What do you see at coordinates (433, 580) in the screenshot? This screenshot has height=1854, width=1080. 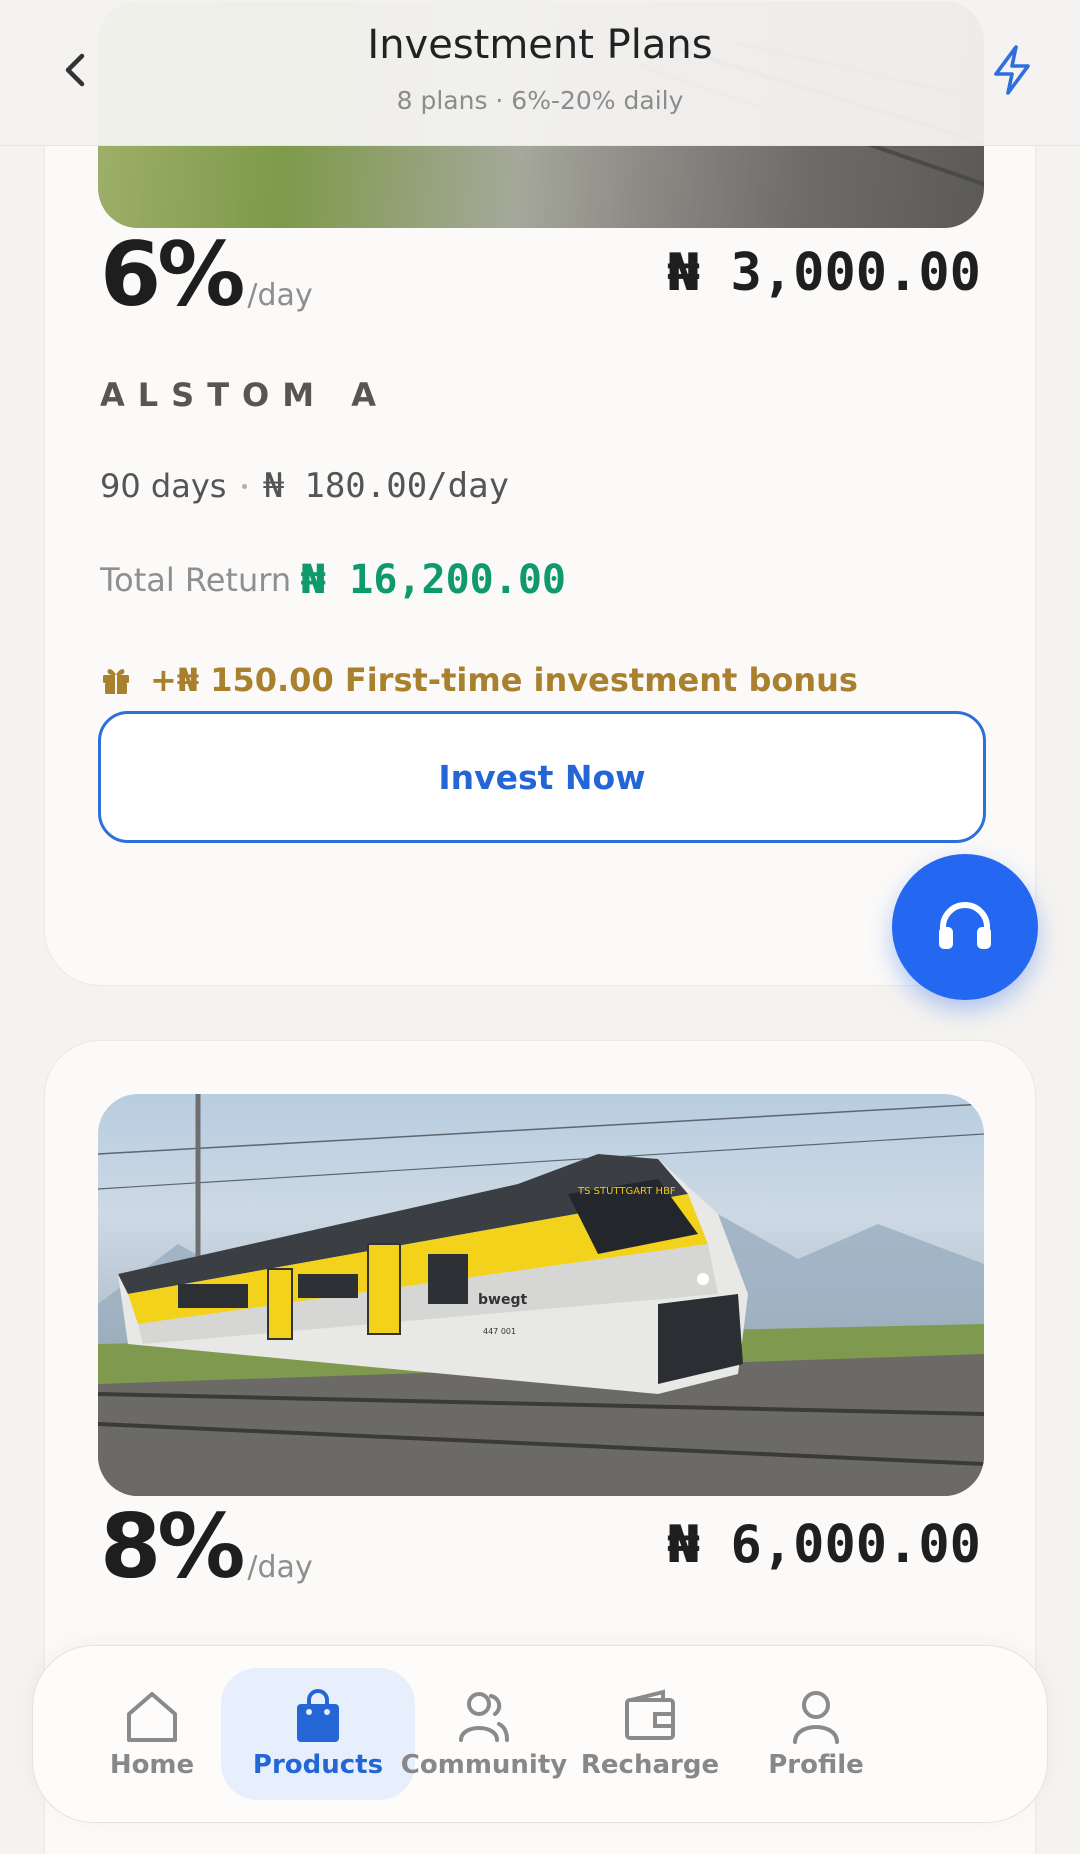 I see `total-return-value: ₦ 16,200.00` at bounding box center [433, 580].